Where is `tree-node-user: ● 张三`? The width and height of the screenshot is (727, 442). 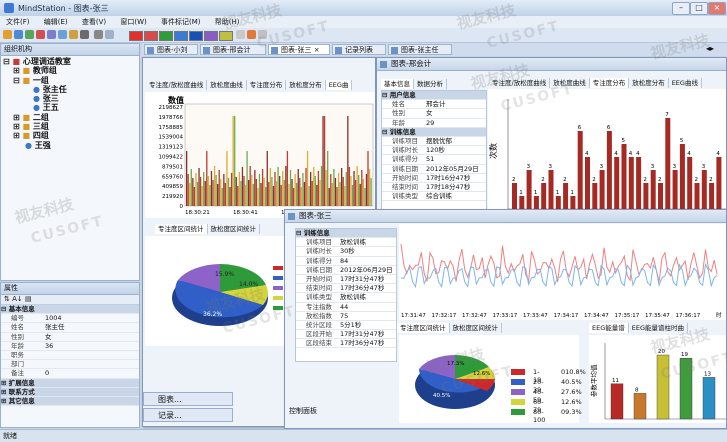
tree-node-user: ● 张三 is located at coordinates (71, 98).